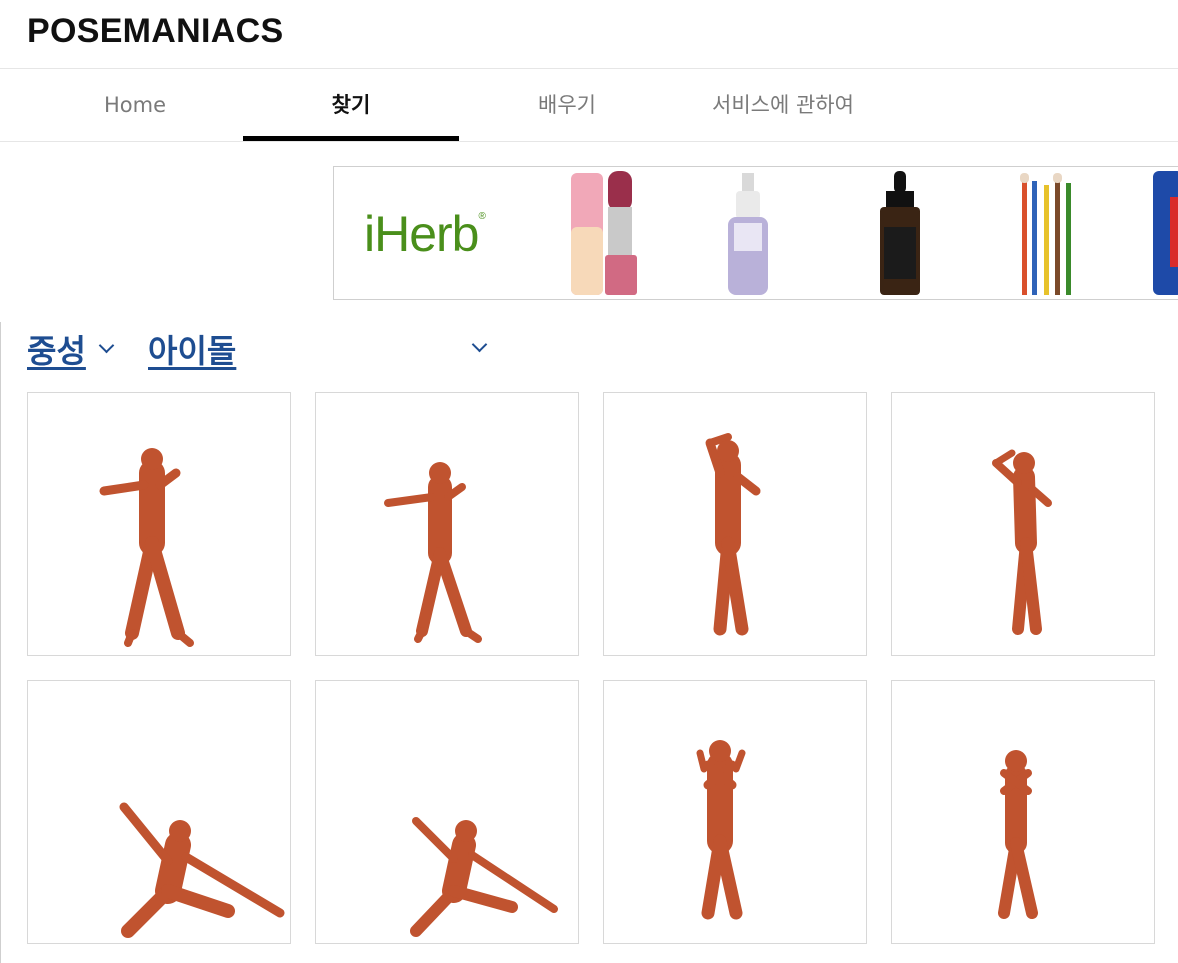  I want to click on tab-about: 서비스에 관하여, so click(783, 105).